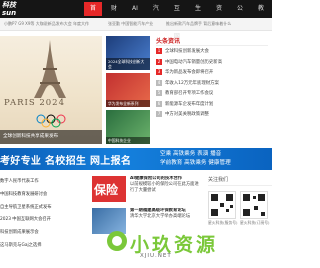  I want to click on banner-subjects-line1: 空乘 高铁乘务 表演 播音, so click(191, 154).